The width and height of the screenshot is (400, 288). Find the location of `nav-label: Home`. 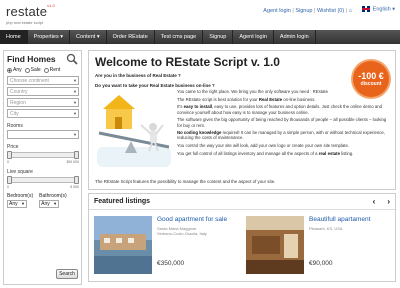

nav-label: Home is located at coordinates (13, 37).